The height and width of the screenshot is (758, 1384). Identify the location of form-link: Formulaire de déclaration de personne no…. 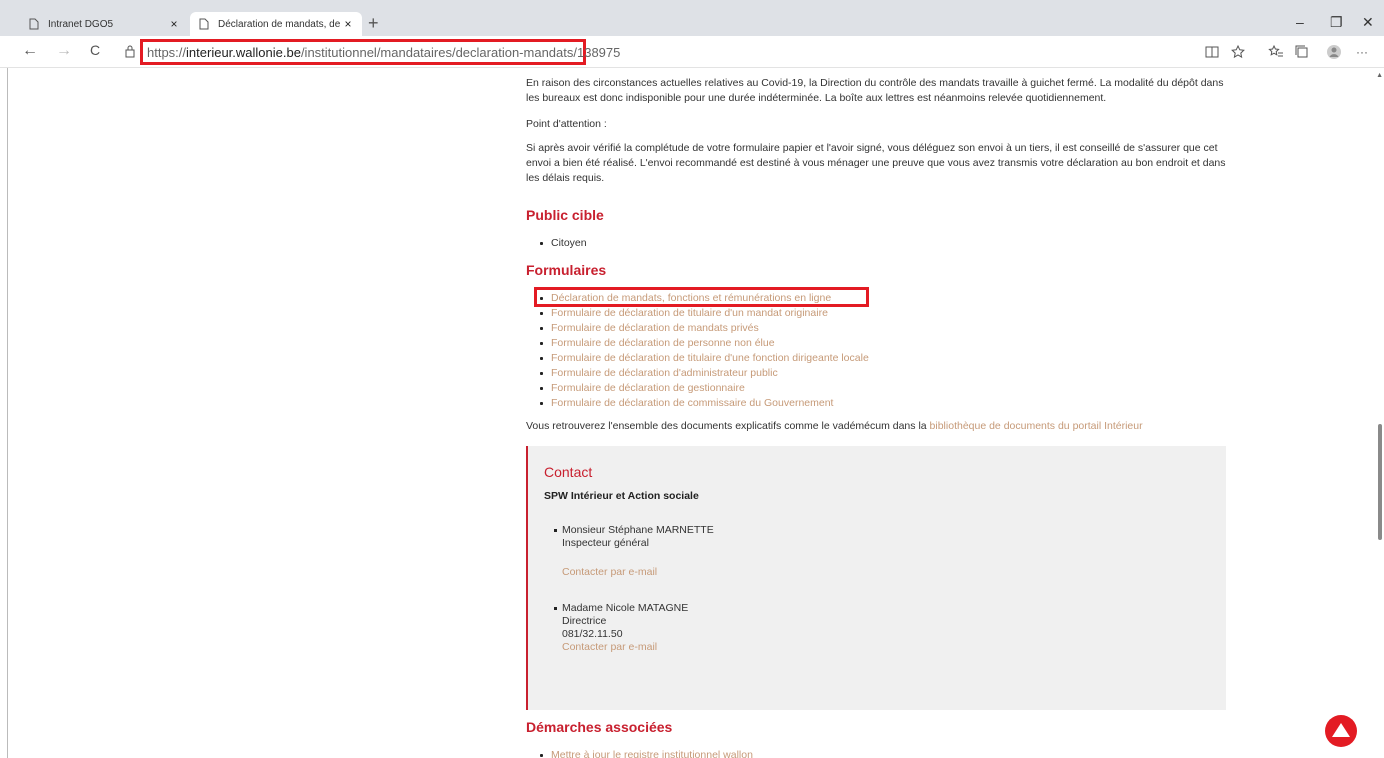
(704, 343).